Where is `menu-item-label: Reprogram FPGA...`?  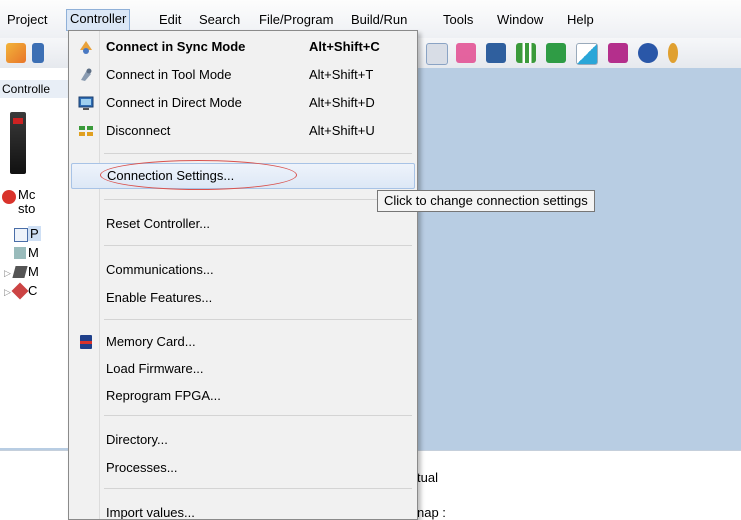 menu-item-label: Reprogram FPGA... is located at coordinates (163, 395).